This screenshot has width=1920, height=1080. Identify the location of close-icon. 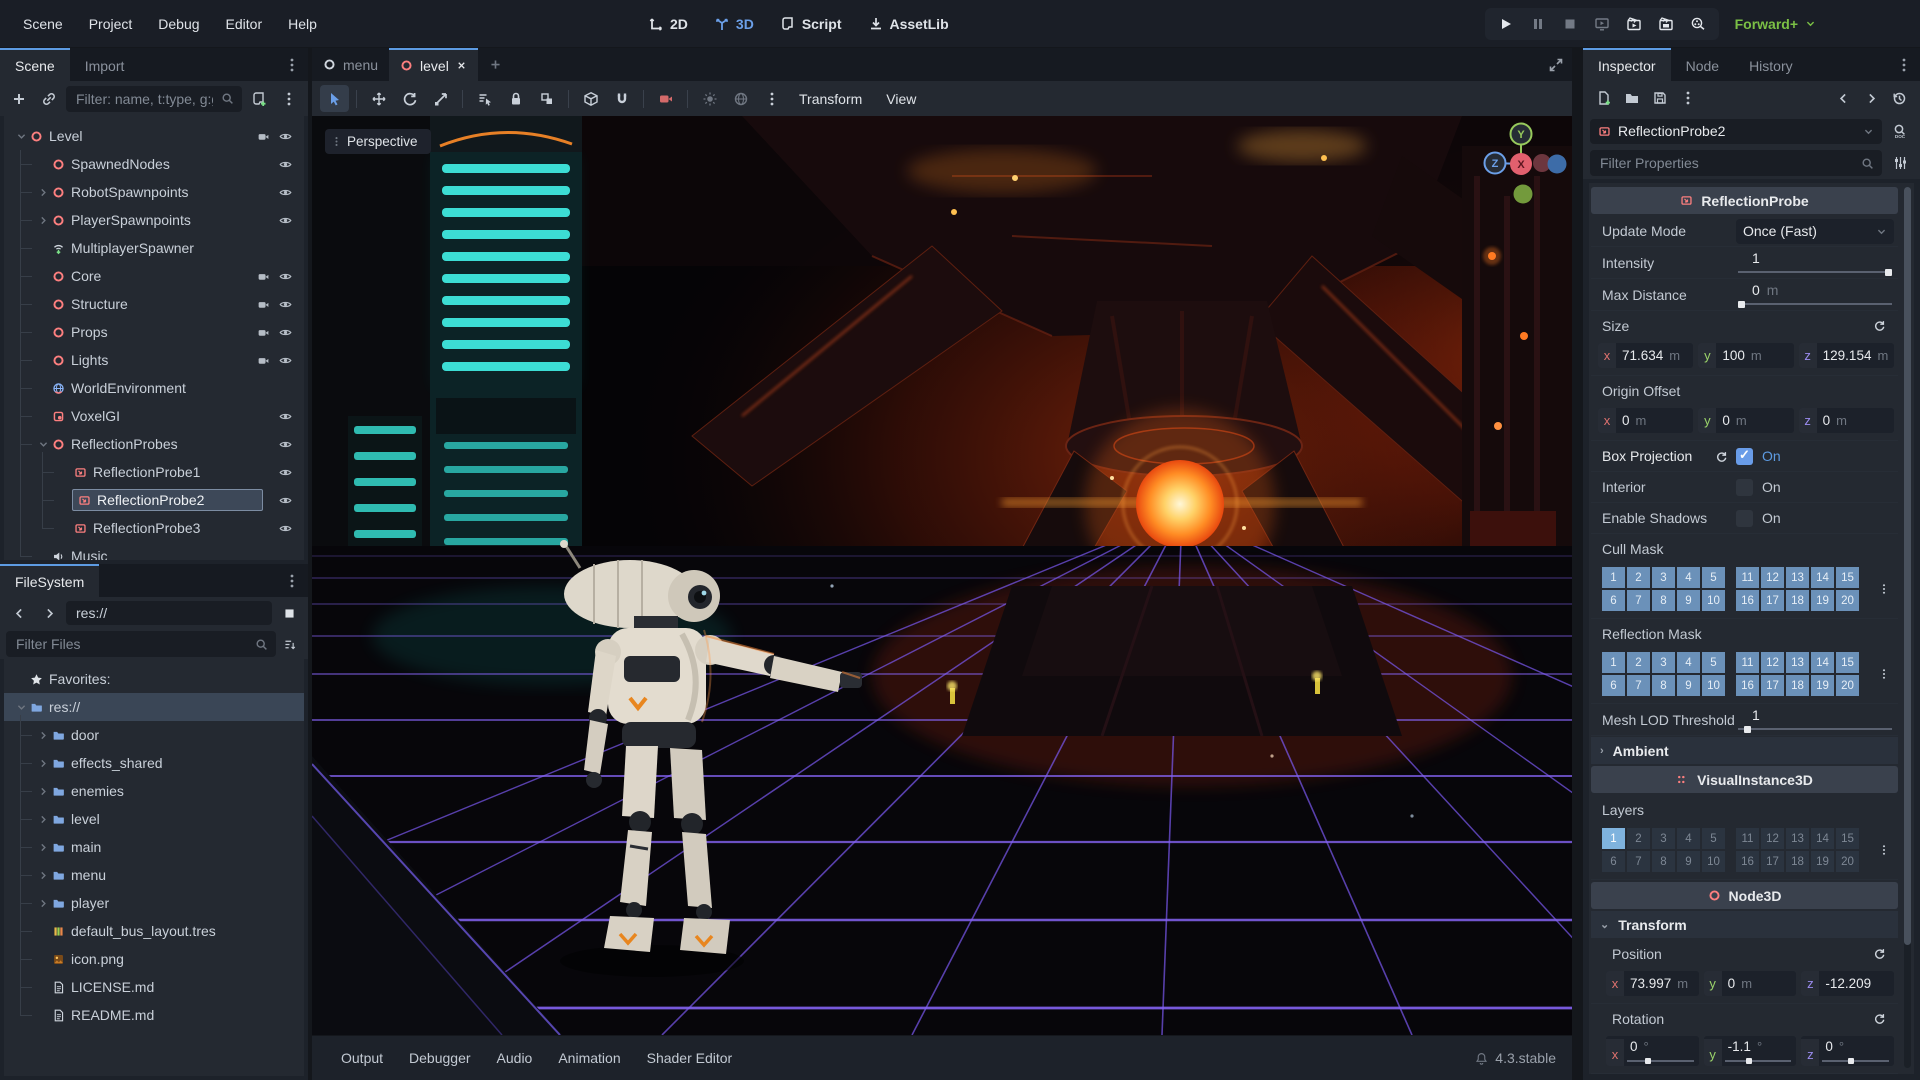
(461, 65).